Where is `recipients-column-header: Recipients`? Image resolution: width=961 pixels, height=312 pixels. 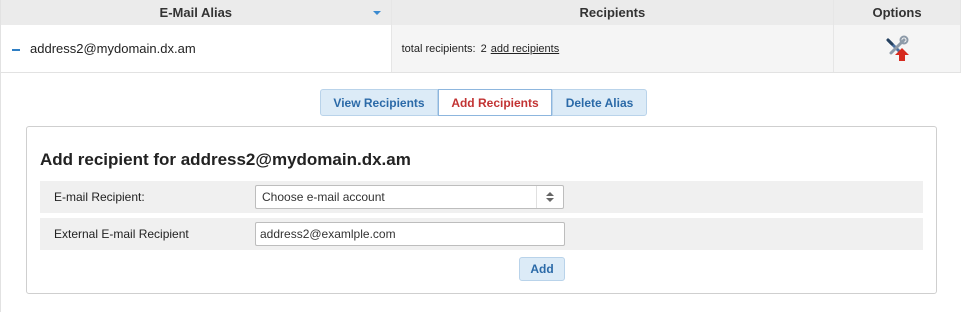 recipients-column-header: Recipients is located at coordinates (613, 12).